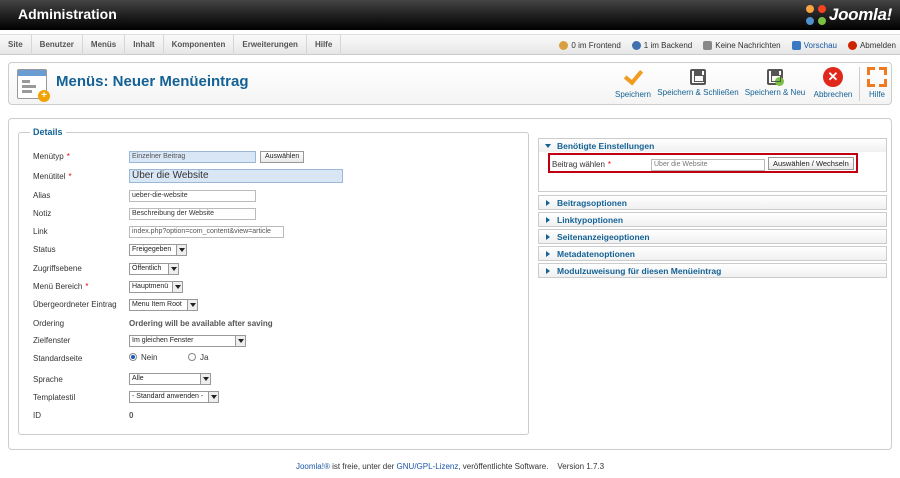 Image resolution: width=900 pixels, height=478 pixels. Describe the element at coordinates (57, 268) in the screenshot. I see `label-access: Zugriffsebene` at that location.